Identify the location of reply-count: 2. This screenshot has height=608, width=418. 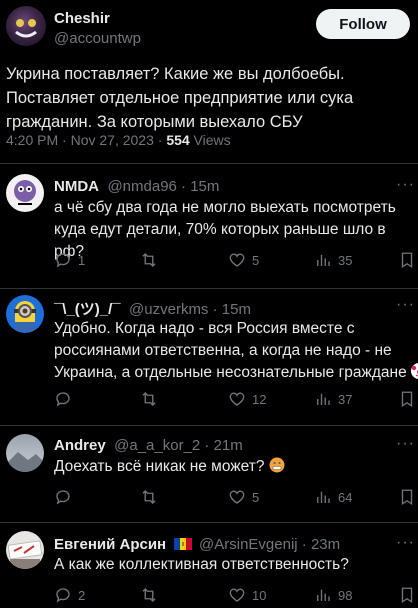
(82, 595).